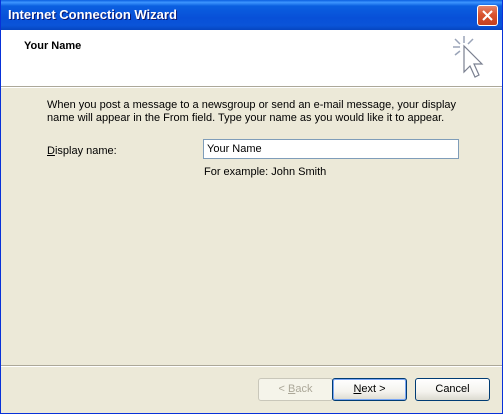 Image resolution: width=503 pixels, height=414 pixels. Describe the element at coordinates (51, 151) in the screenshot. I see `display-name-mnemonic: D` at that location.